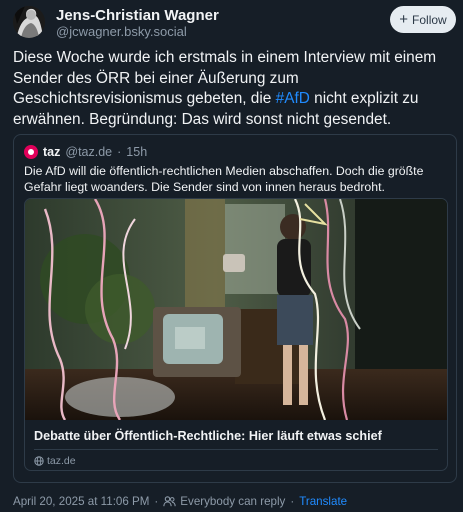 This screenshot has height=512, width=463. What do you see at coordinates (137, 152) in the screenshot?
I see `quote-age: 15h` at bounding box center [137, 152].